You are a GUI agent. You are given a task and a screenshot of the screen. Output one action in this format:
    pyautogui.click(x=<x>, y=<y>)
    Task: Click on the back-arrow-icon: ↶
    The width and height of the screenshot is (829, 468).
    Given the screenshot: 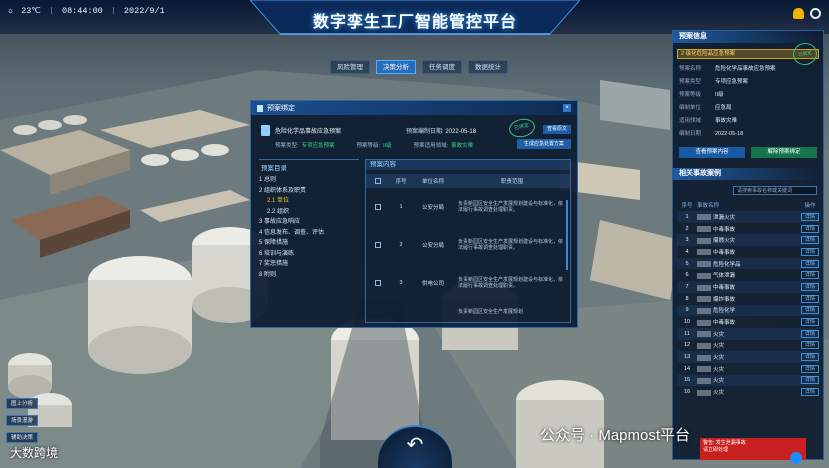 What is the action you would take?
    pyautogui.click(x=415, y=445)
    